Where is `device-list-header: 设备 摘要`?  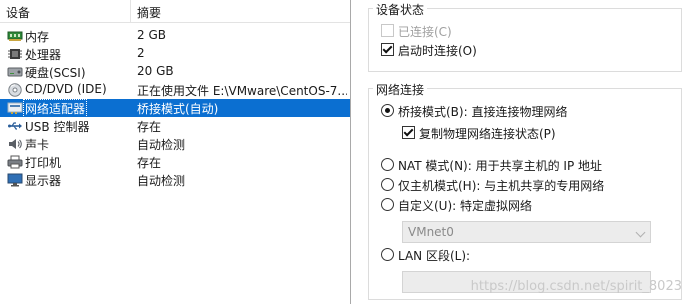 device-list-header: 设备 摘要 is located at coordinates (175, 11).